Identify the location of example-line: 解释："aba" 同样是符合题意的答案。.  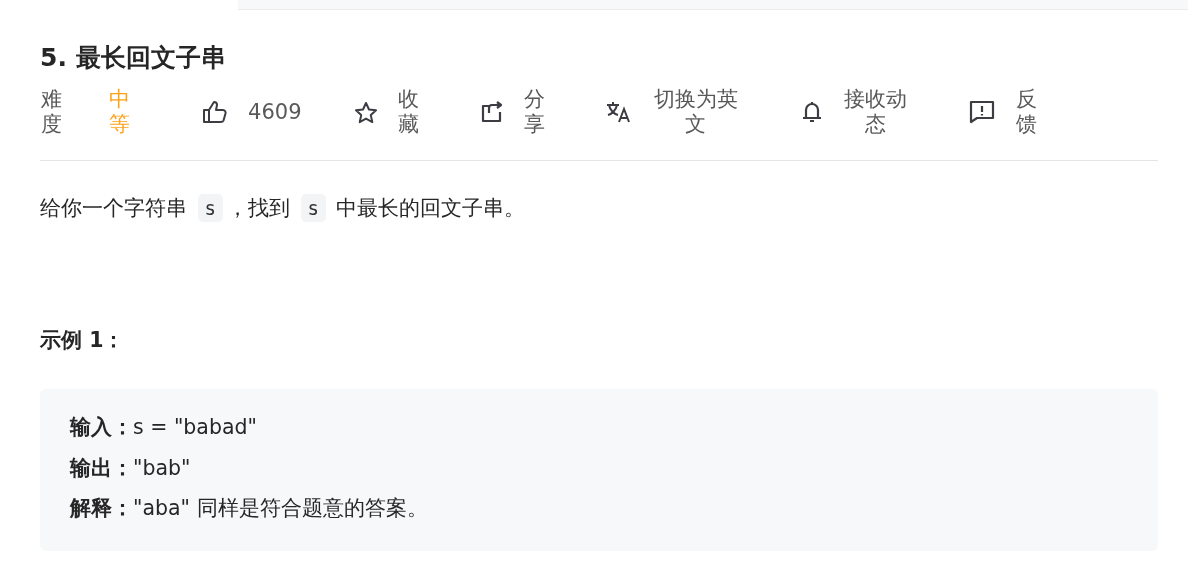
(249, 508).